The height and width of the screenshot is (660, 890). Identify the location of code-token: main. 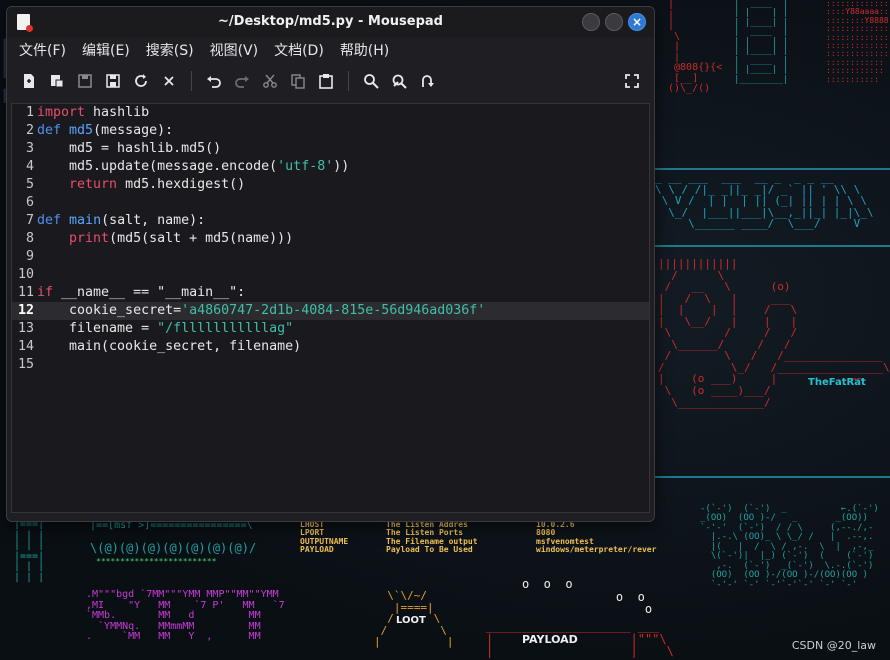
(85, 220).